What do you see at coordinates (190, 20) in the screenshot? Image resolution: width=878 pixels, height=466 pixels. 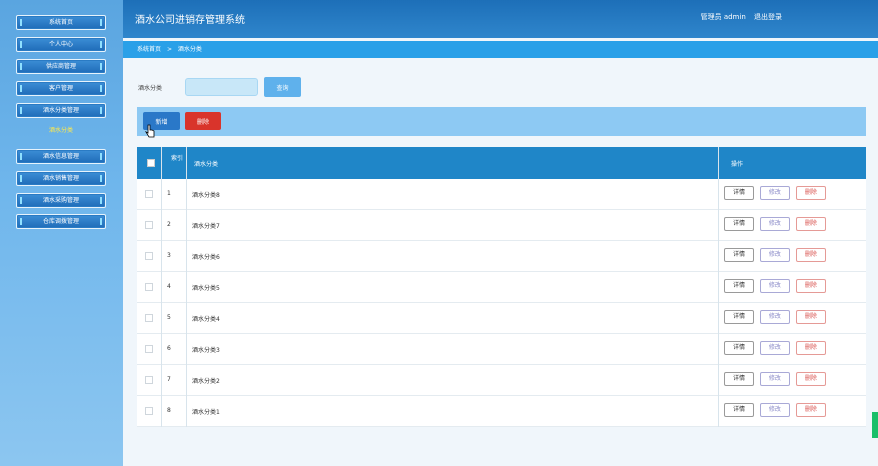 I see `app-title: 酒水公司进销存管理系统` at bounding box center [190, 20].